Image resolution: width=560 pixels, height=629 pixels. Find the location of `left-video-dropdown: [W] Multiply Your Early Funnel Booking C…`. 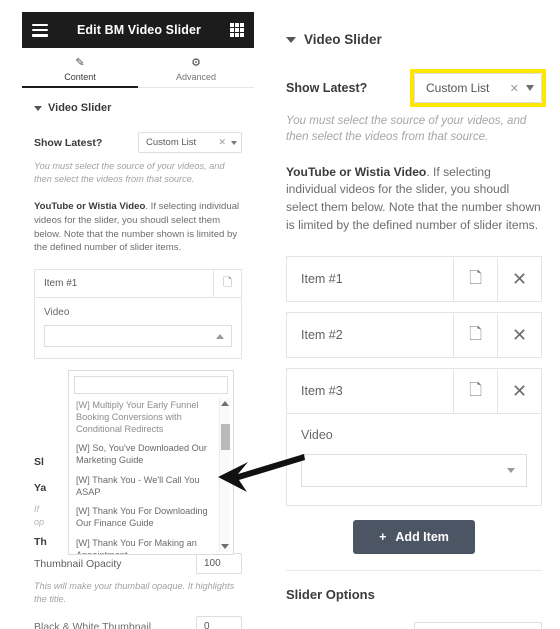

left-video-dropdown: [W] Multiply Your Early Funnel Booking C… is located at coordinates (151, 462).